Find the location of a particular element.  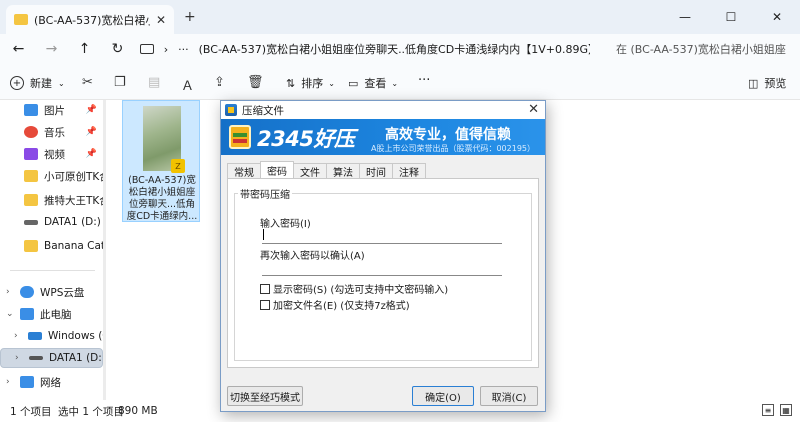

tab-time: 时间 is located at coordinates (376, 171).